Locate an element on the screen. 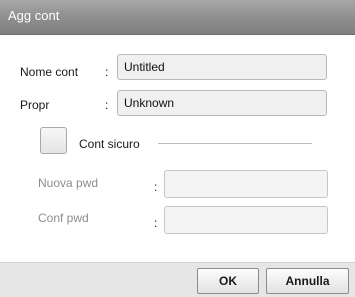 This screenshot has width=355, height=297. new-password-field is located at coordinates (246, 184).